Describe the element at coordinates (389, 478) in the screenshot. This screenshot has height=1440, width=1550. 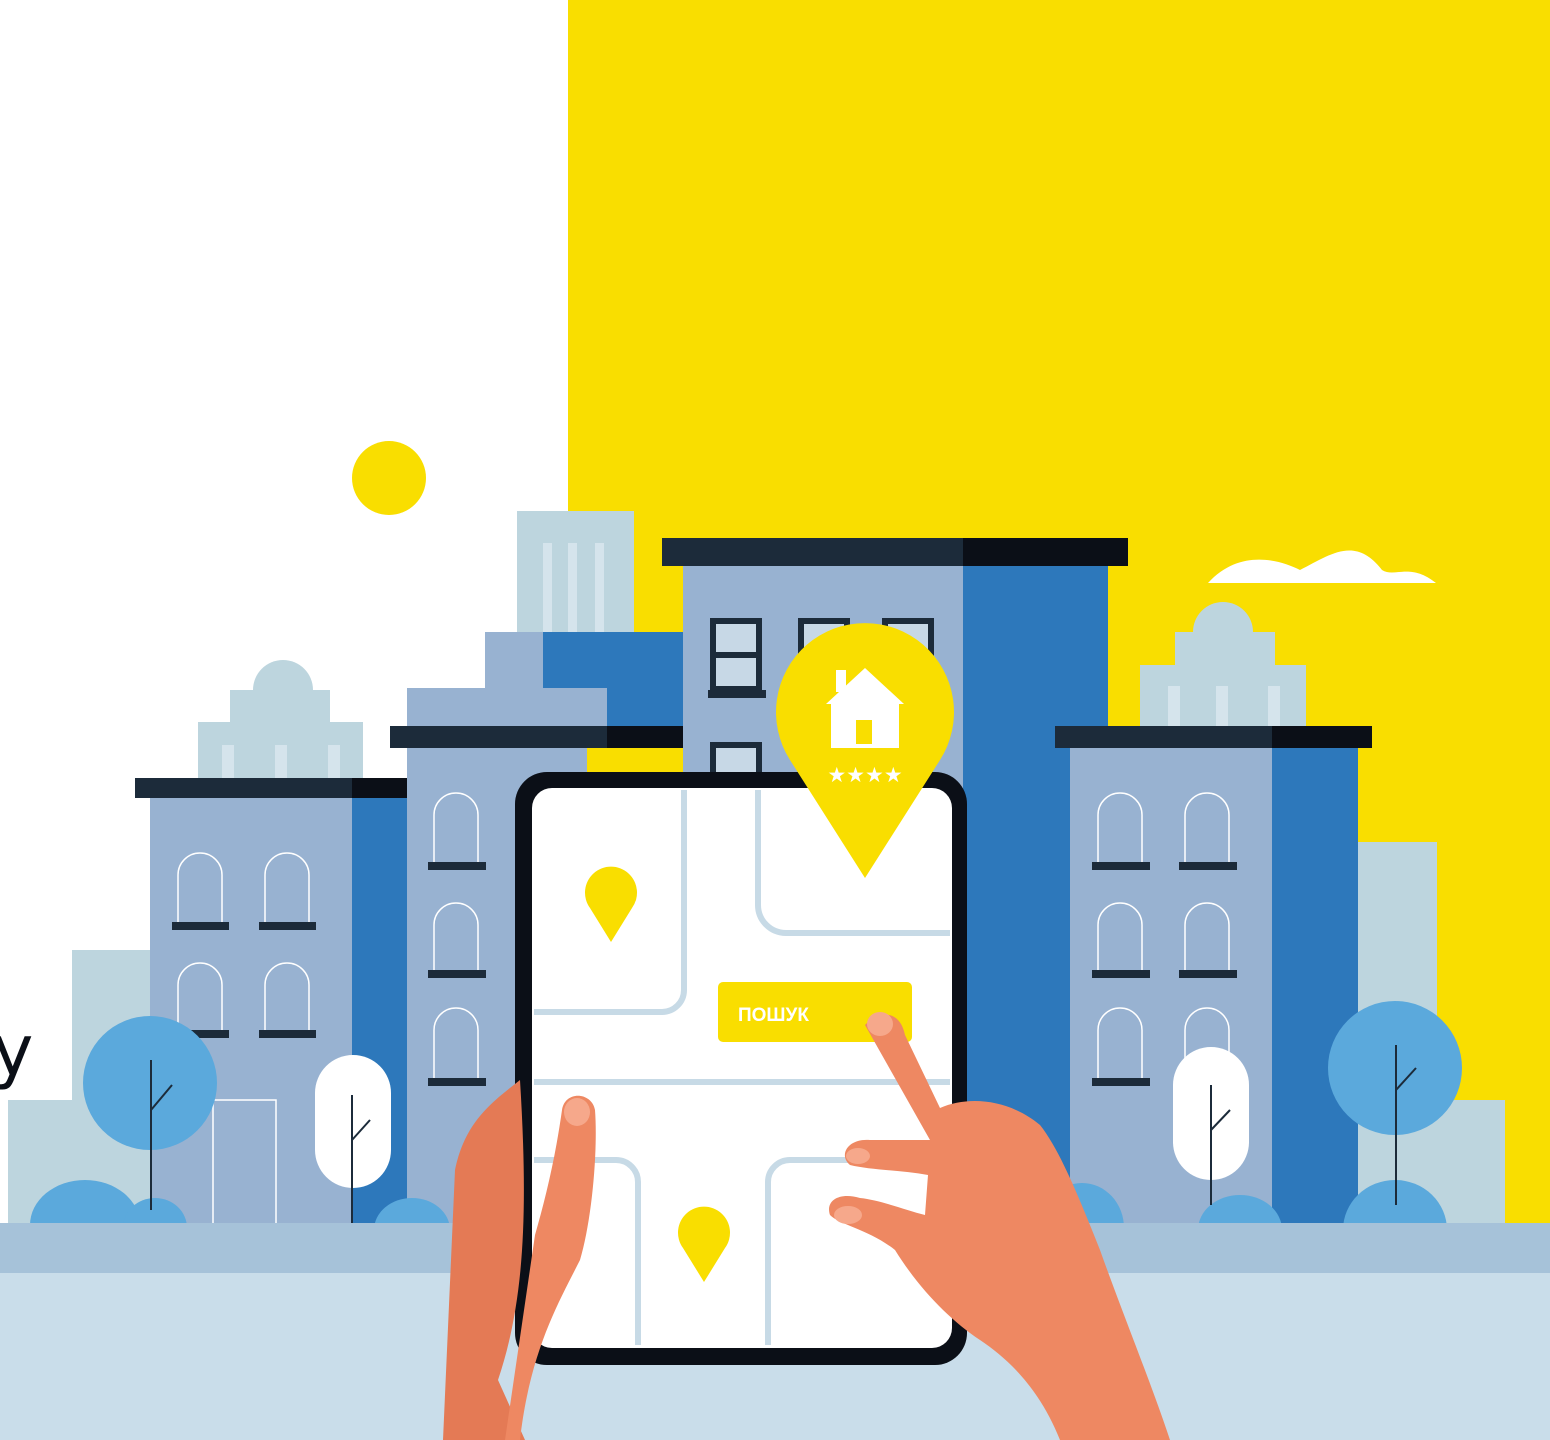
I see `sun` at that location.